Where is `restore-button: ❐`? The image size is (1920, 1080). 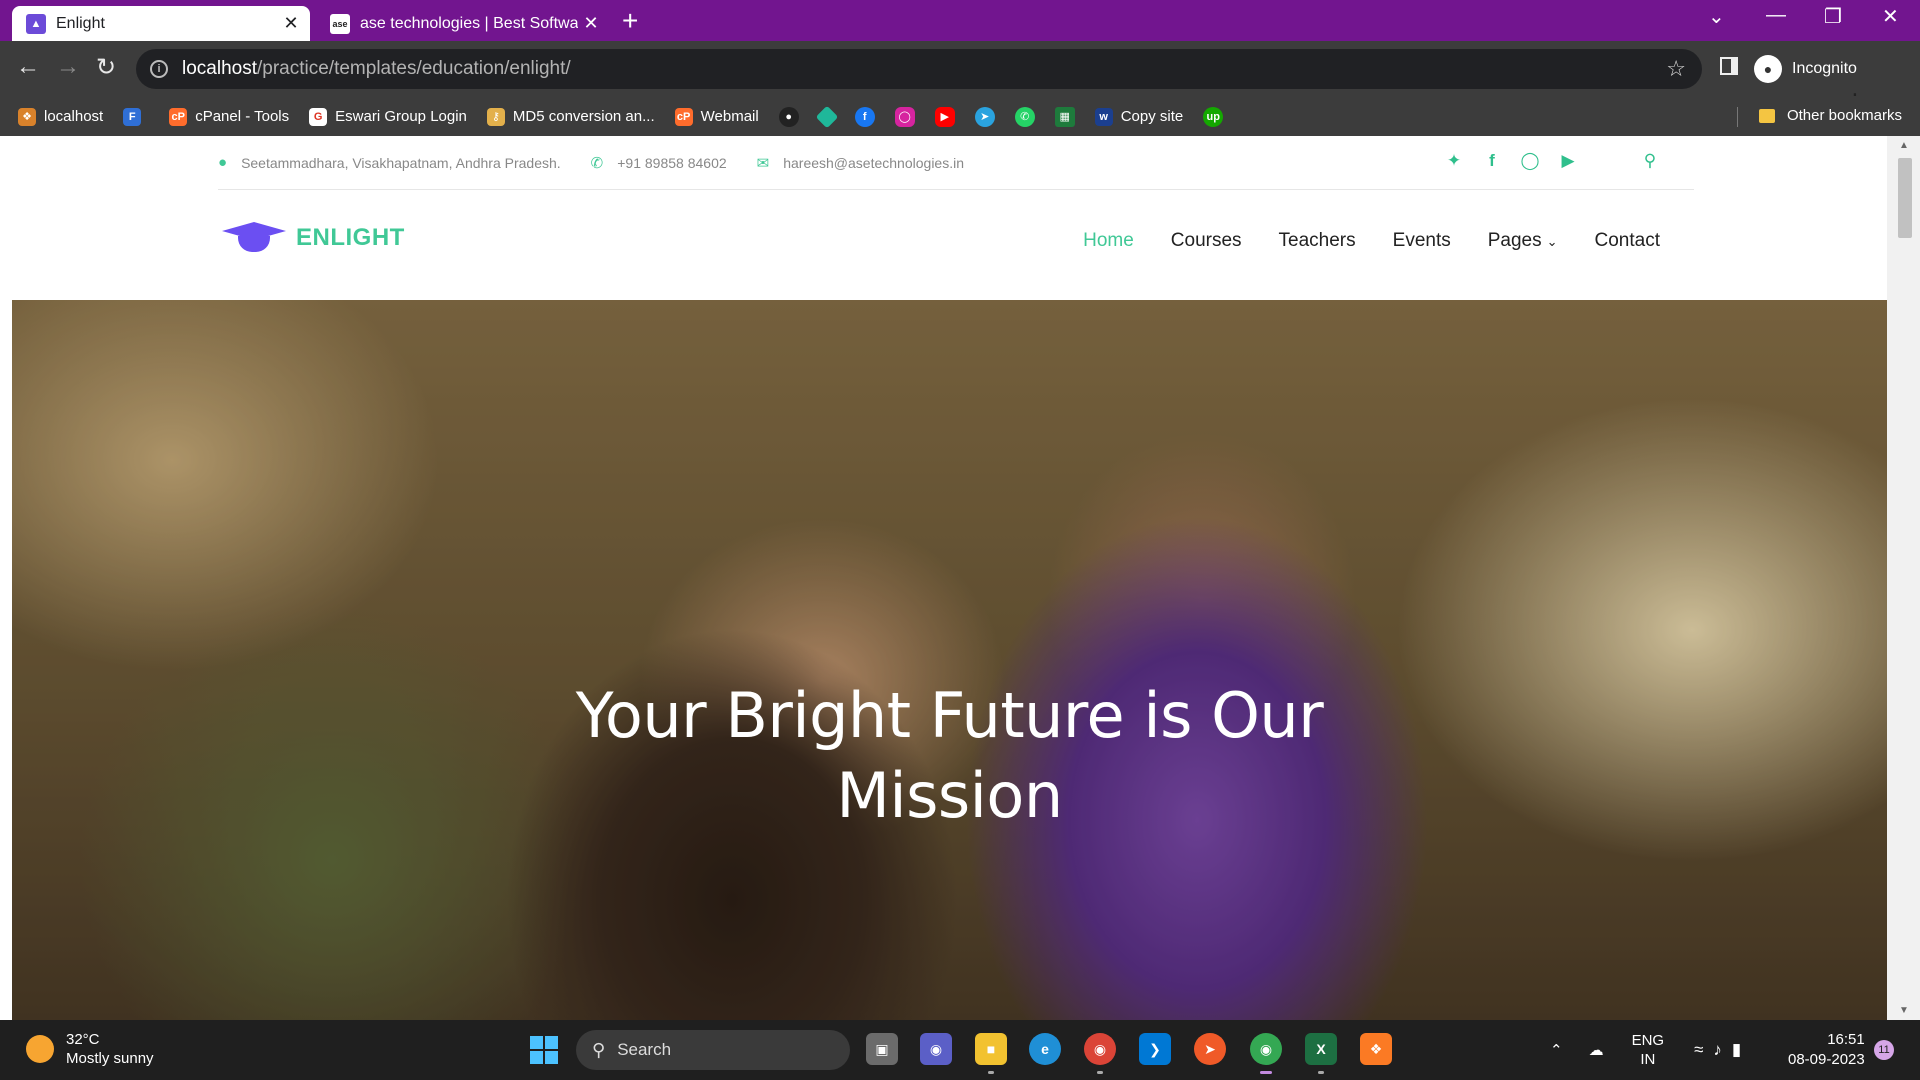
restore-button: ❐ is located at coordinates (1833, 16).